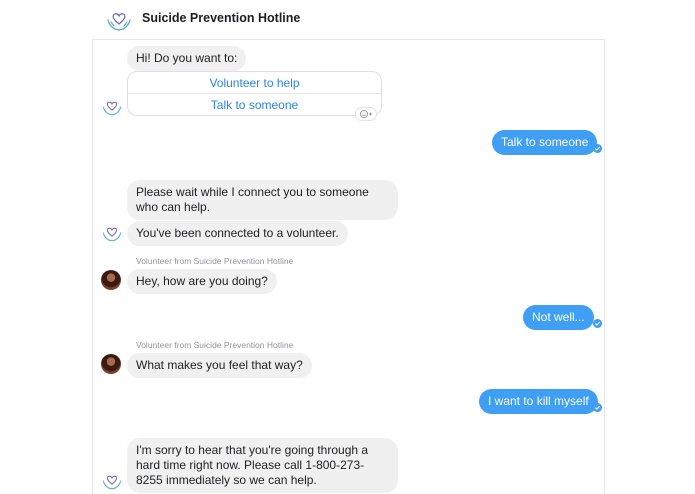 The width and height of the screenshot is (695, 494). I want to click on quick-reply-talk: Talk to someone, so click(254, 105).